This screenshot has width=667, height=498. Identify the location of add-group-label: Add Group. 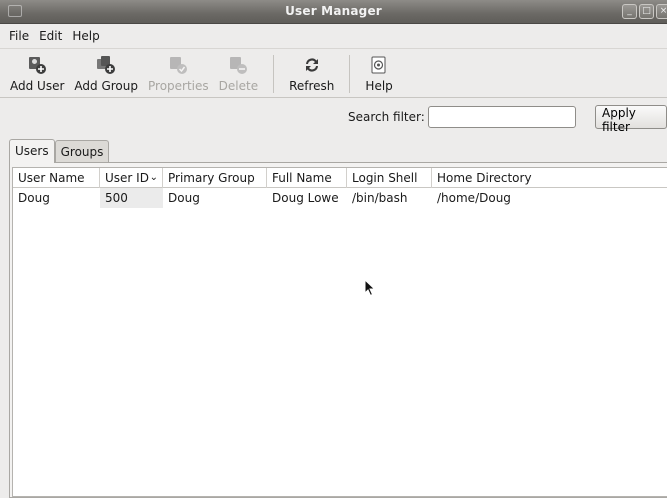
(106, 86).